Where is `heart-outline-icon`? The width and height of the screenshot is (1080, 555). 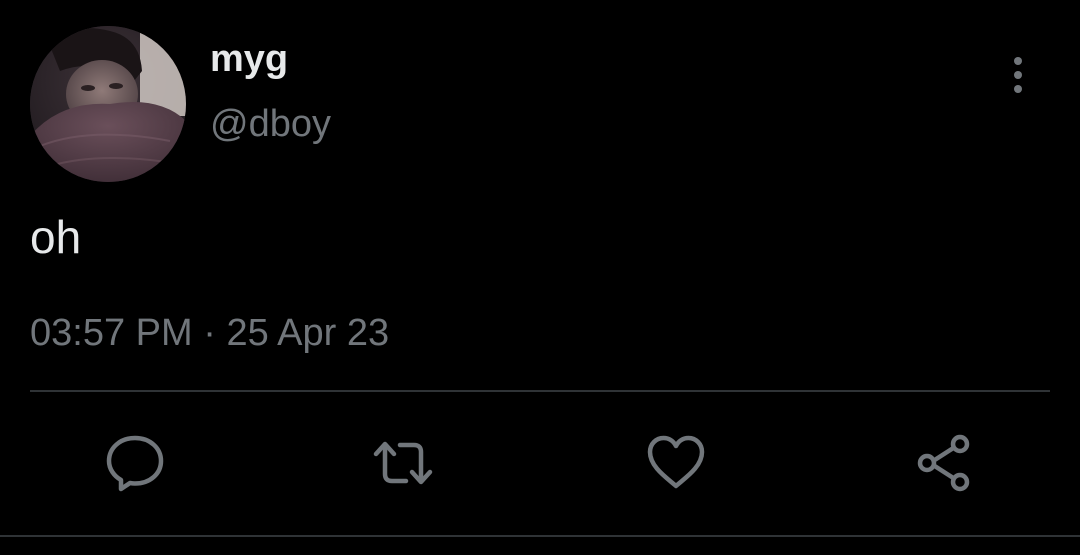
heart-outline-icon is located at coordinates (676, 462).